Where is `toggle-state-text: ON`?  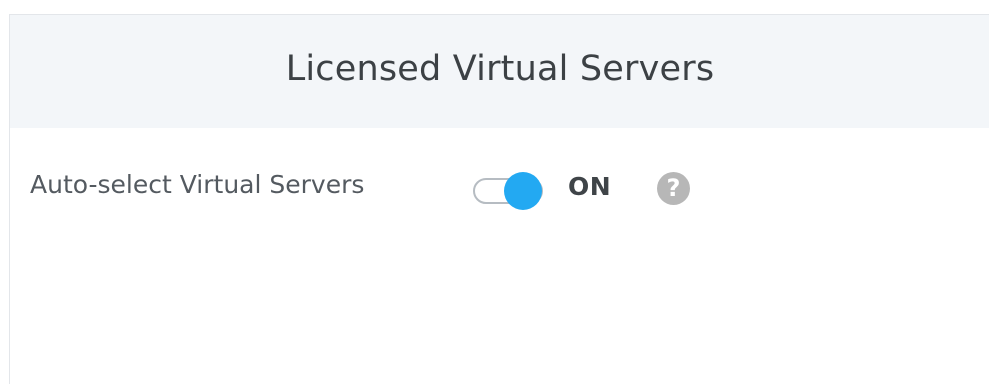
toggle-state-text: ON is located at coordinates (590, 186).